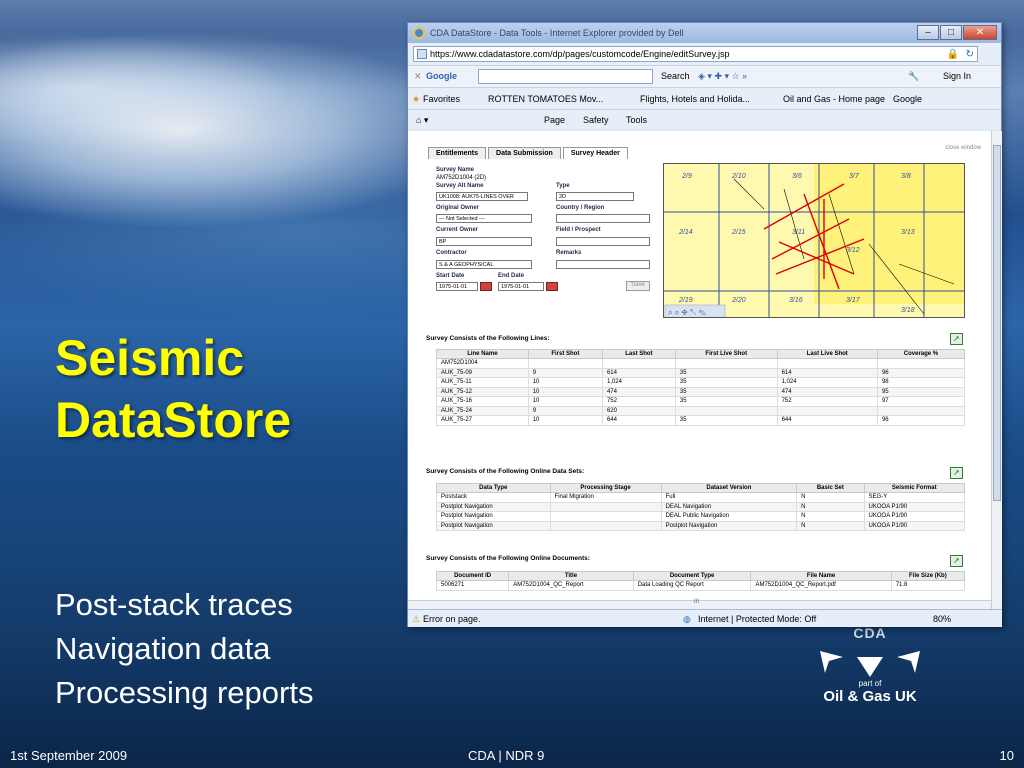  What do you see at coordinates (416, 619) in the screenshot?
I see `warning-icon: ⚠` at bounding box center [416, 619].